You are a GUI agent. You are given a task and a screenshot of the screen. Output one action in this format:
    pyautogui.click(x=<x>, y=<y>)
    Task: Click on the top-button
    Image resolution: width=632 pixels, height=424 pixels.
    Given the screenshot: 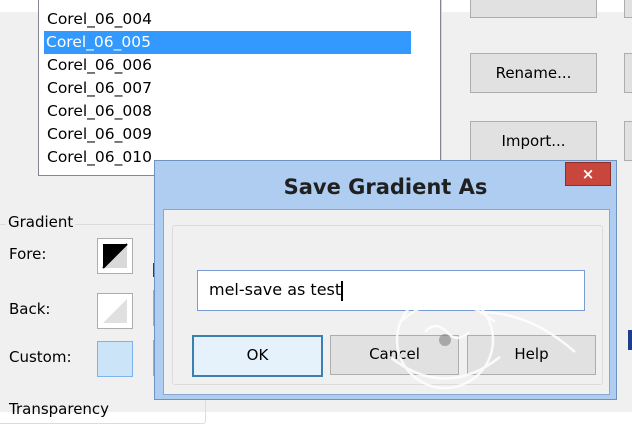 What is the action you would take?
    pyautogui.click(x=533, y=9)
    